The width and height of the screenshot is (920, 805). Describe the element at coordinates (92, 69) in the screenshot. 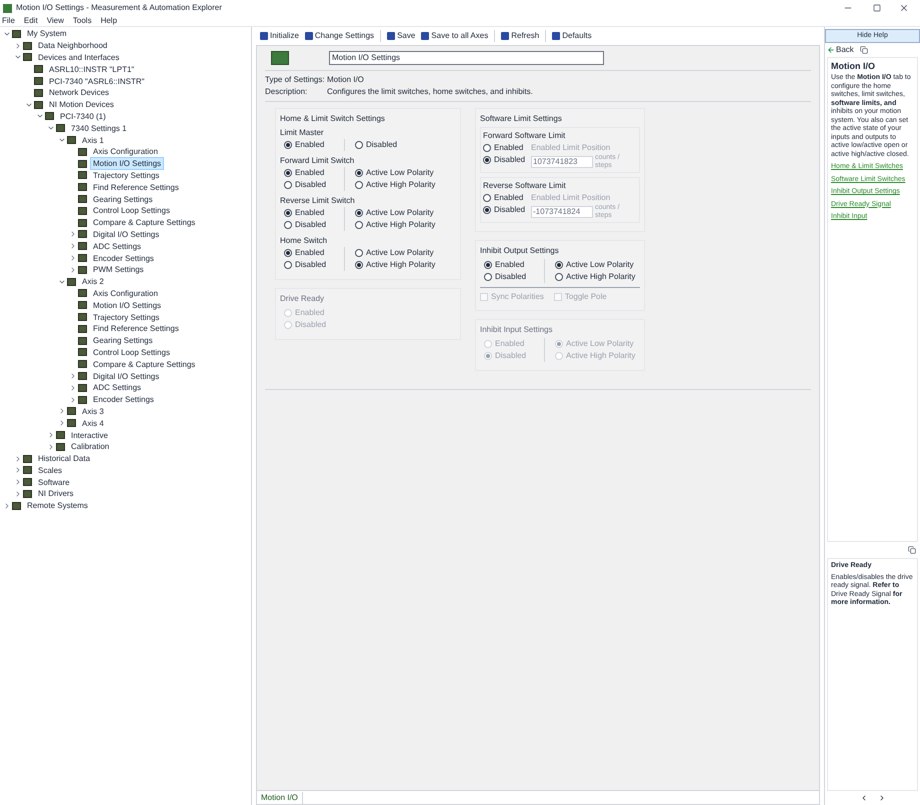

I see `tree-item: ASRL10::INSTR "LPT1"` at that location.